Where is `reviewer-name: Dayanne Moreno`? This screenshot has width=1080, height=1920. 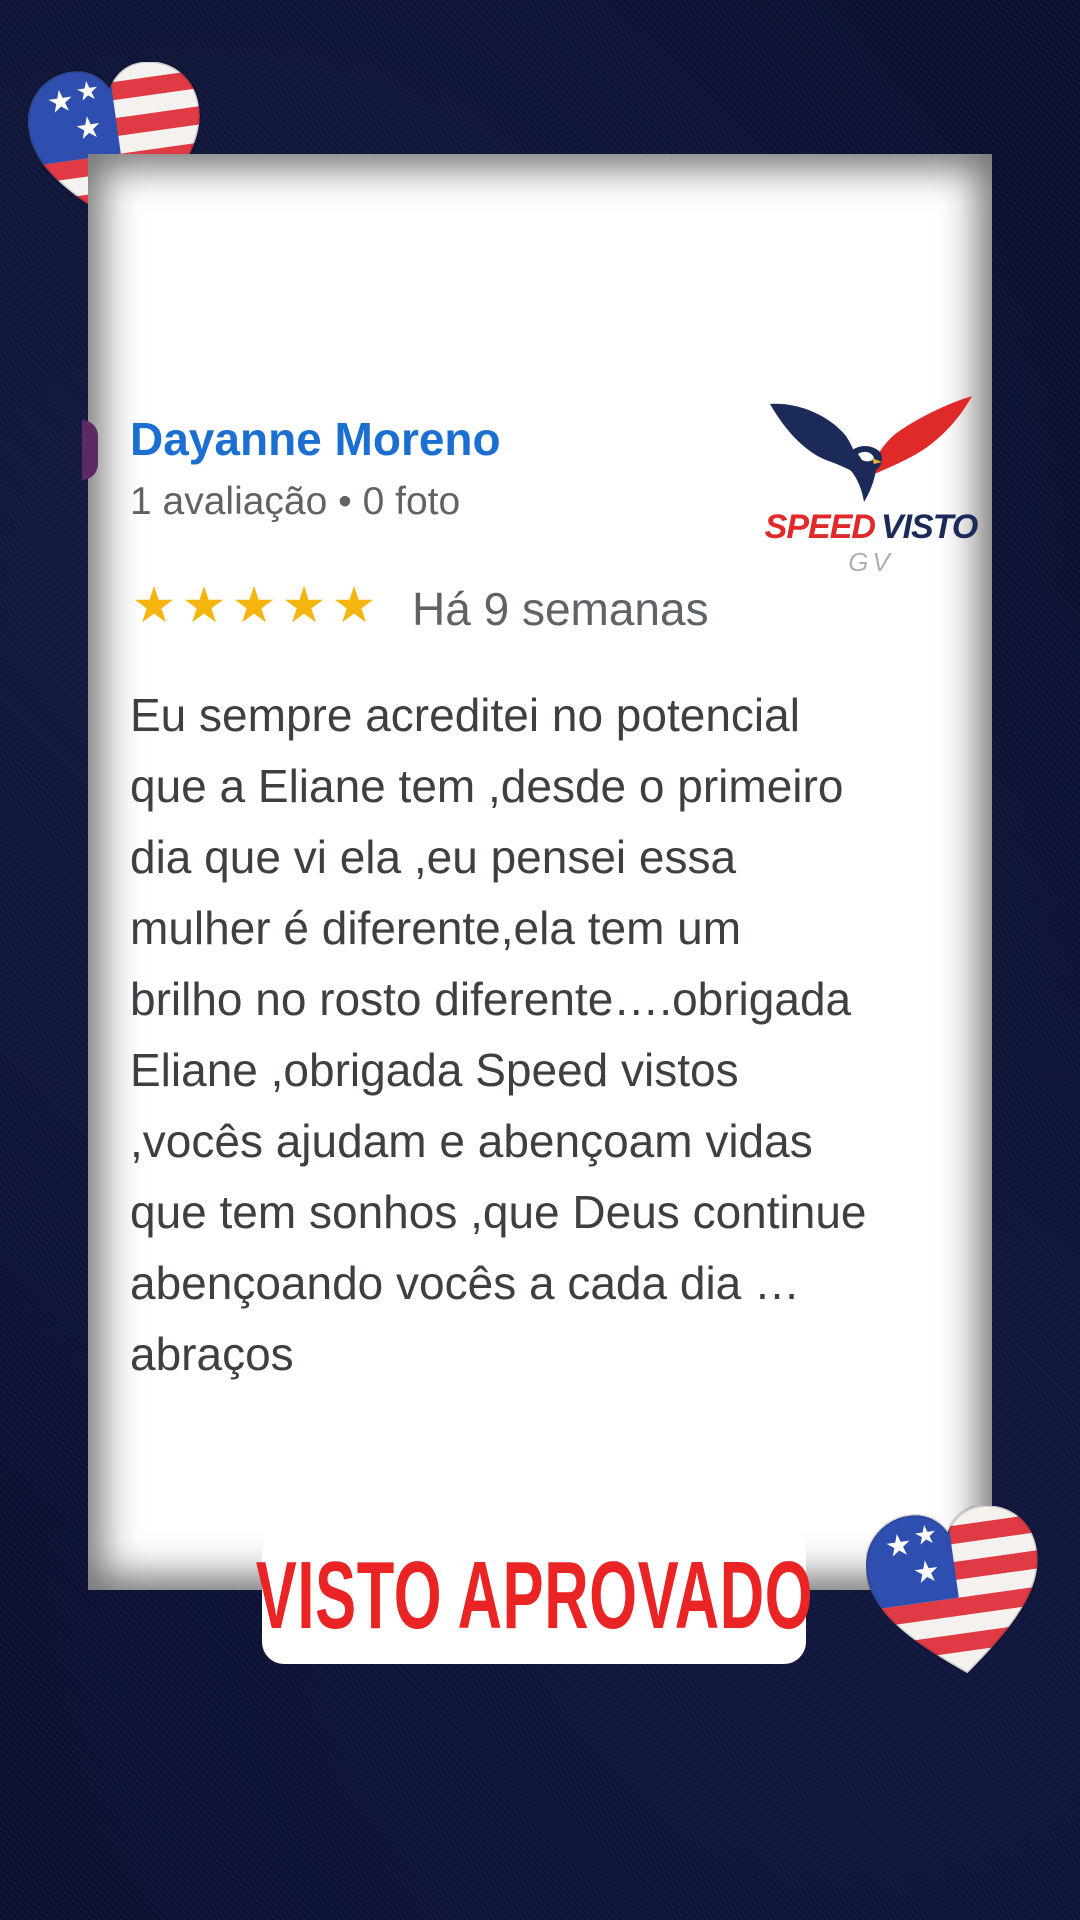 reviewer-name: Dayanne Moreno is located at coordinates (315, 439).